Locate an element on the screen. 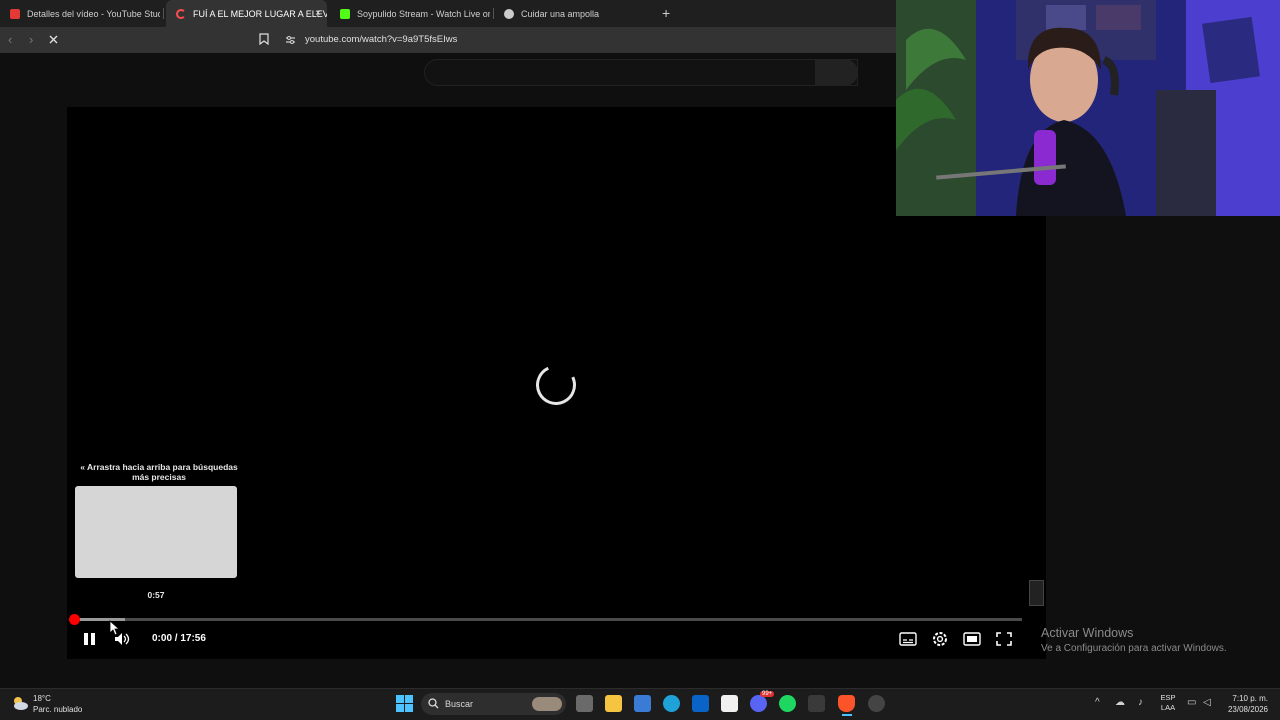  pause-icon is located at coordinates (90, 639).